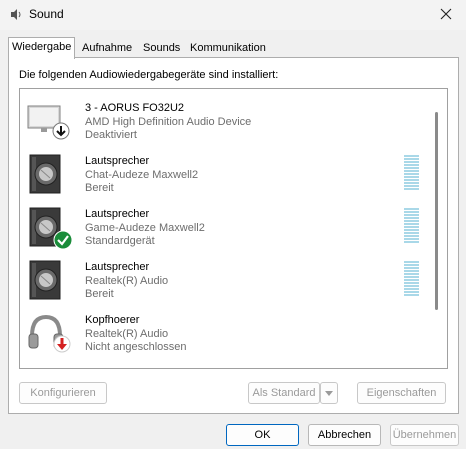 The width and height of the screenshot is (466, 449). What do you see at coordinates (228, 48) in the screenshot?
I see `tab-kommunikation: Kommunikation` at bounding box center [228, 48].